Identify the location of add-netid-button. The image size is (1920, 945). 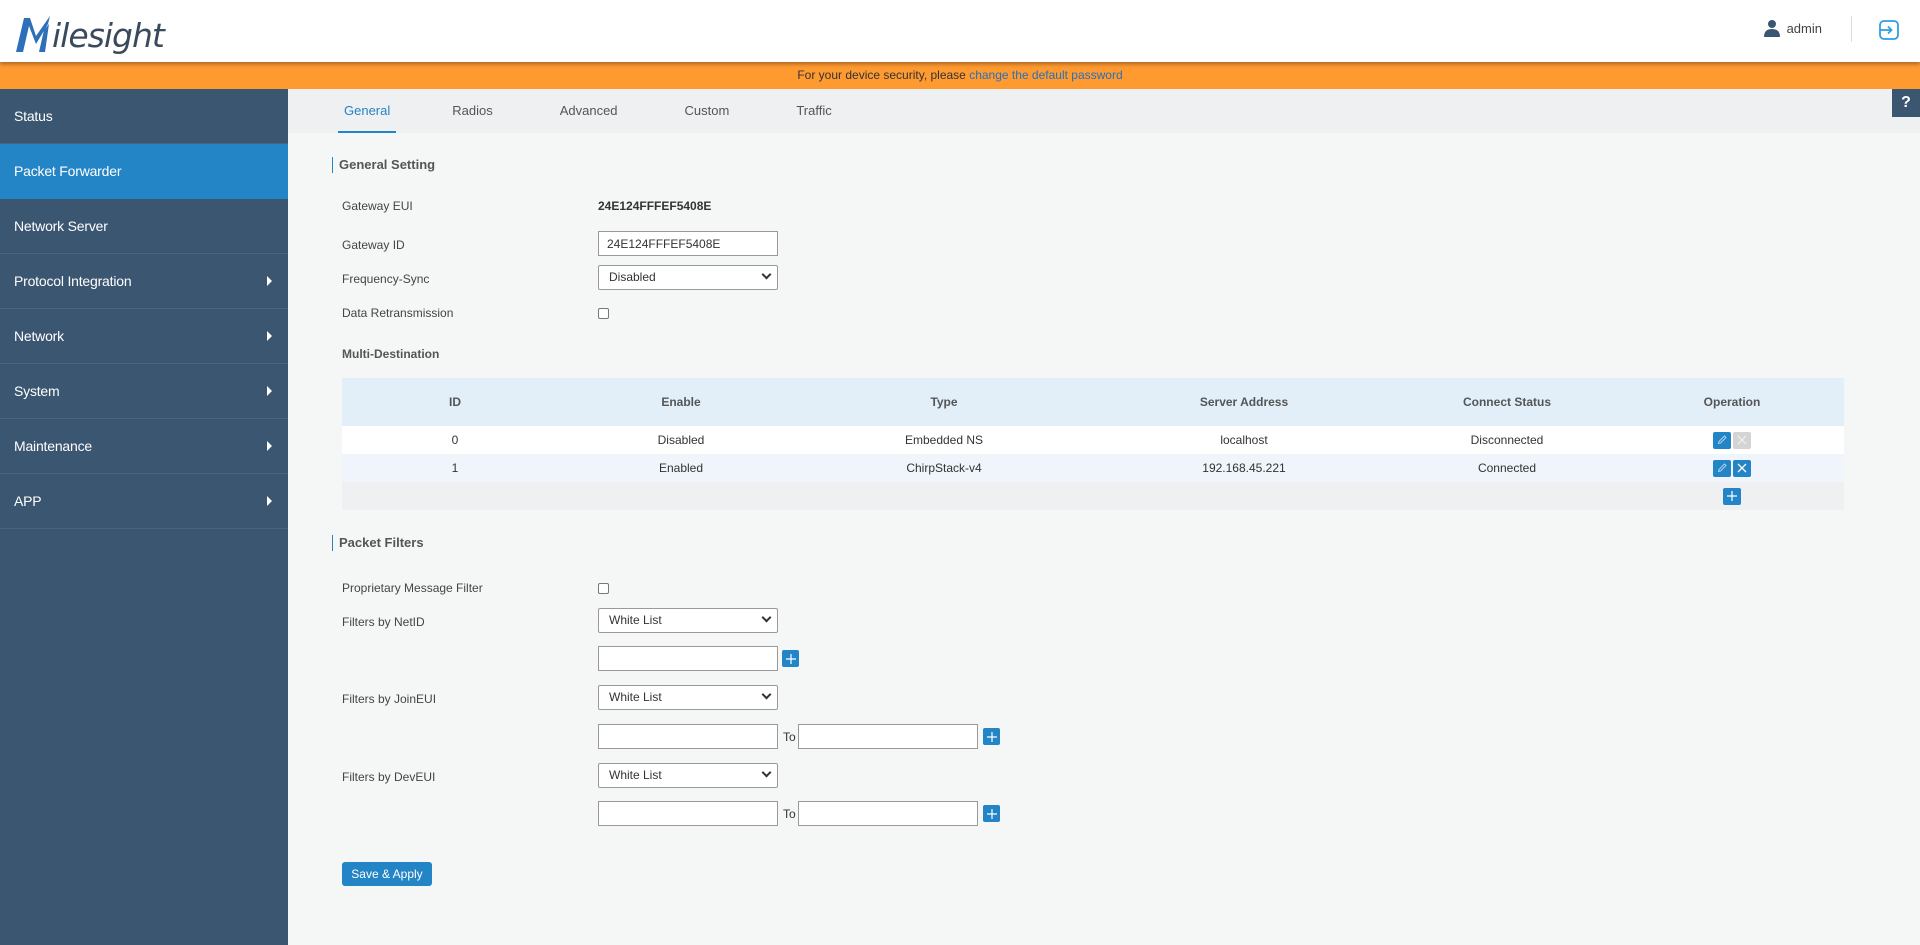
(790, 658).